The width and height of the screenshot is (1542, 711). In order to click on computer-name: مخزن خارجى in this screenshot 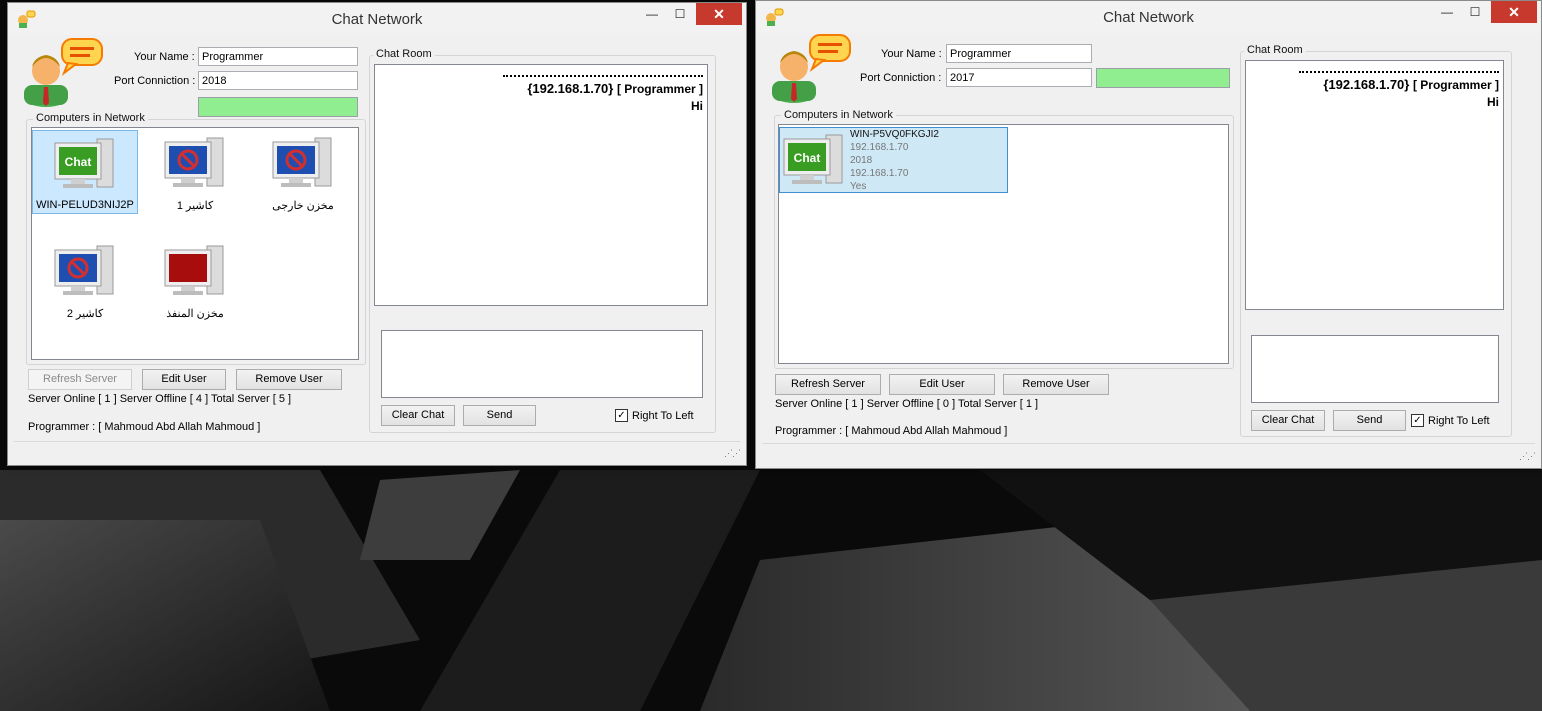, I will do `click(303, 206)`.